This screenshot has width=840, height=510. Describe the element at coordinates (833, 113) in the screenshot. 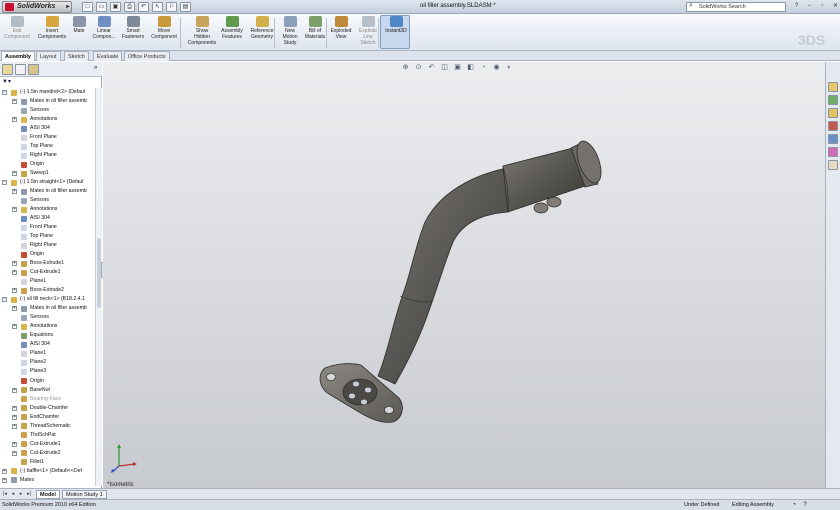

I see `file-explorer-icon` at that location.